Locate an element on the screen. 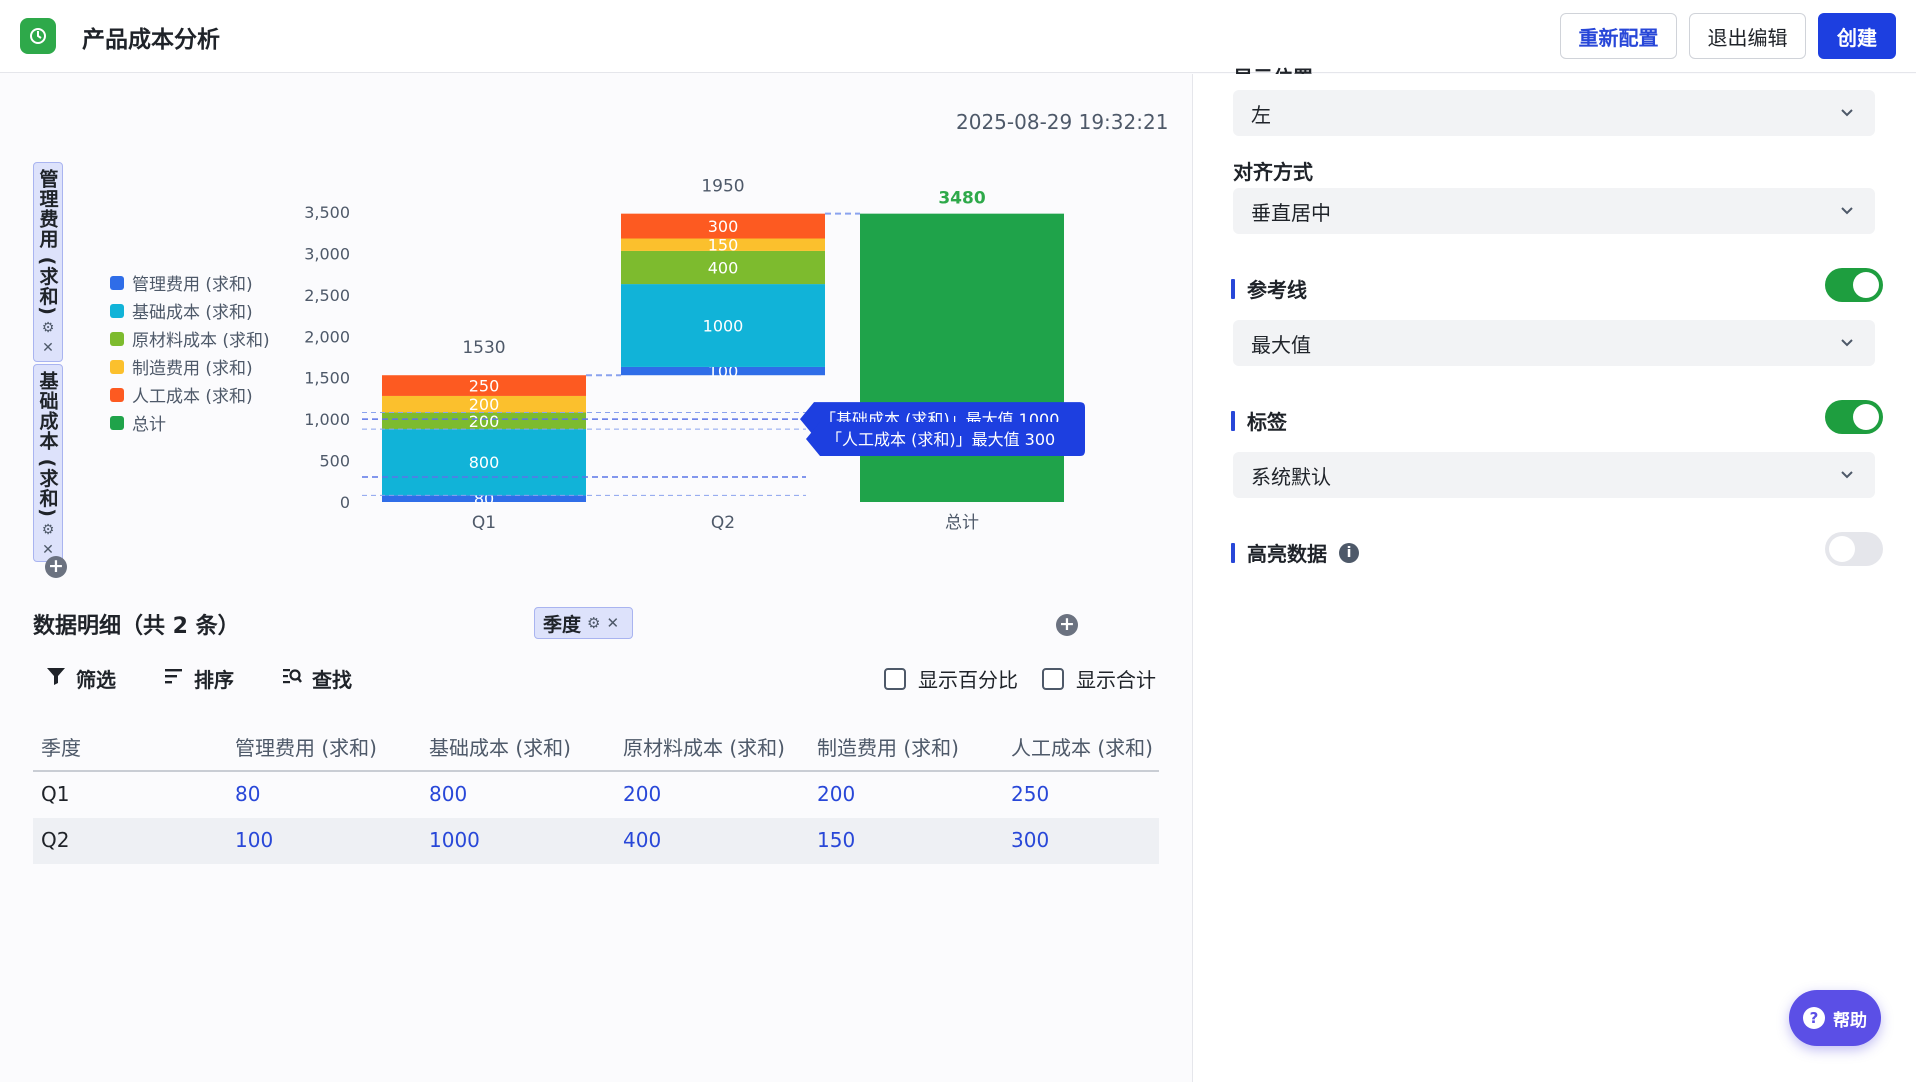 The width and height of the screenshot is (1916, 1082). app-logo-icon is located at coordinates (38, 36).